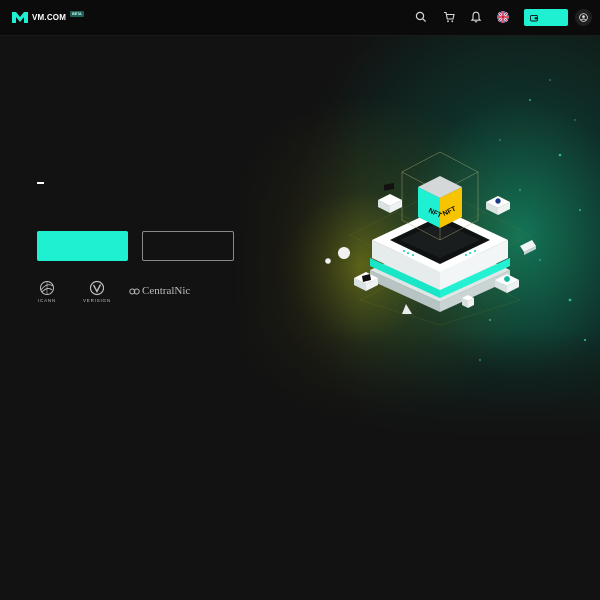  What do you see at coordinates (449, 17) in the screenshot?
I see `cart-icon` at bounding box center [449, 17].